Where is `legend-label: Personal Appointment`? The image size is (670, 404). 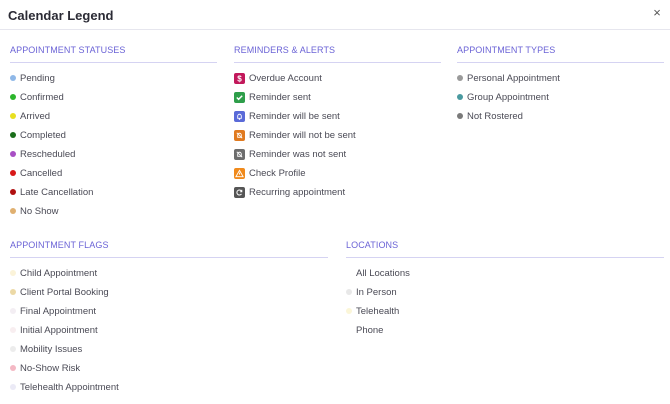 legend-label: Personal Appointment is located at coordinates (513, 78).